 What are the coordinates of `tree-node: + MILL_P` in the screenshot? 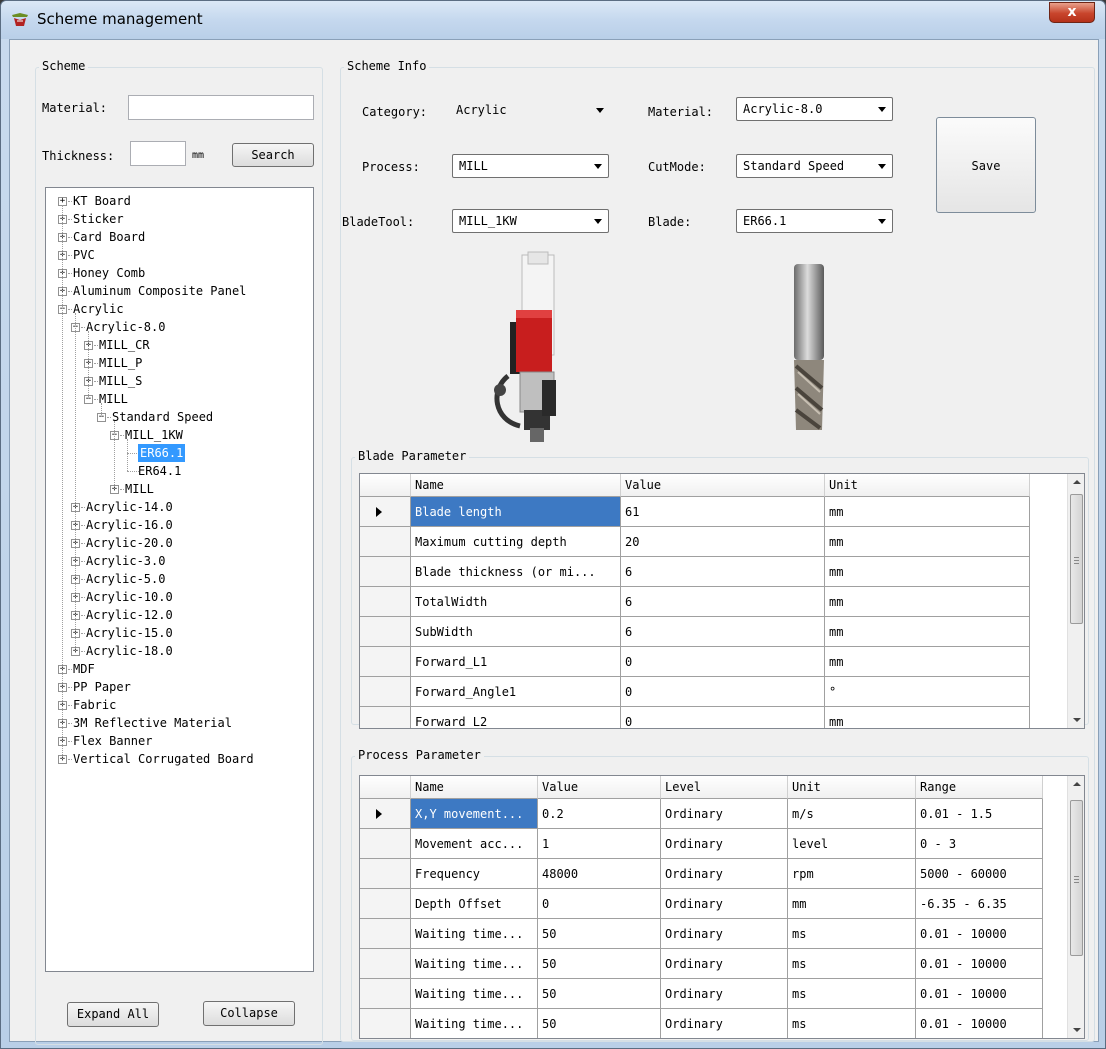 It's located at (179, 363).